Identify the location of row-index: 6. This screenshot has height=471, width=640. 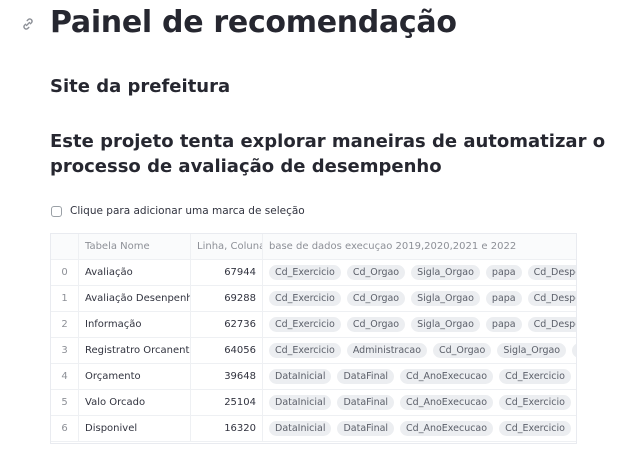
(65, 429).